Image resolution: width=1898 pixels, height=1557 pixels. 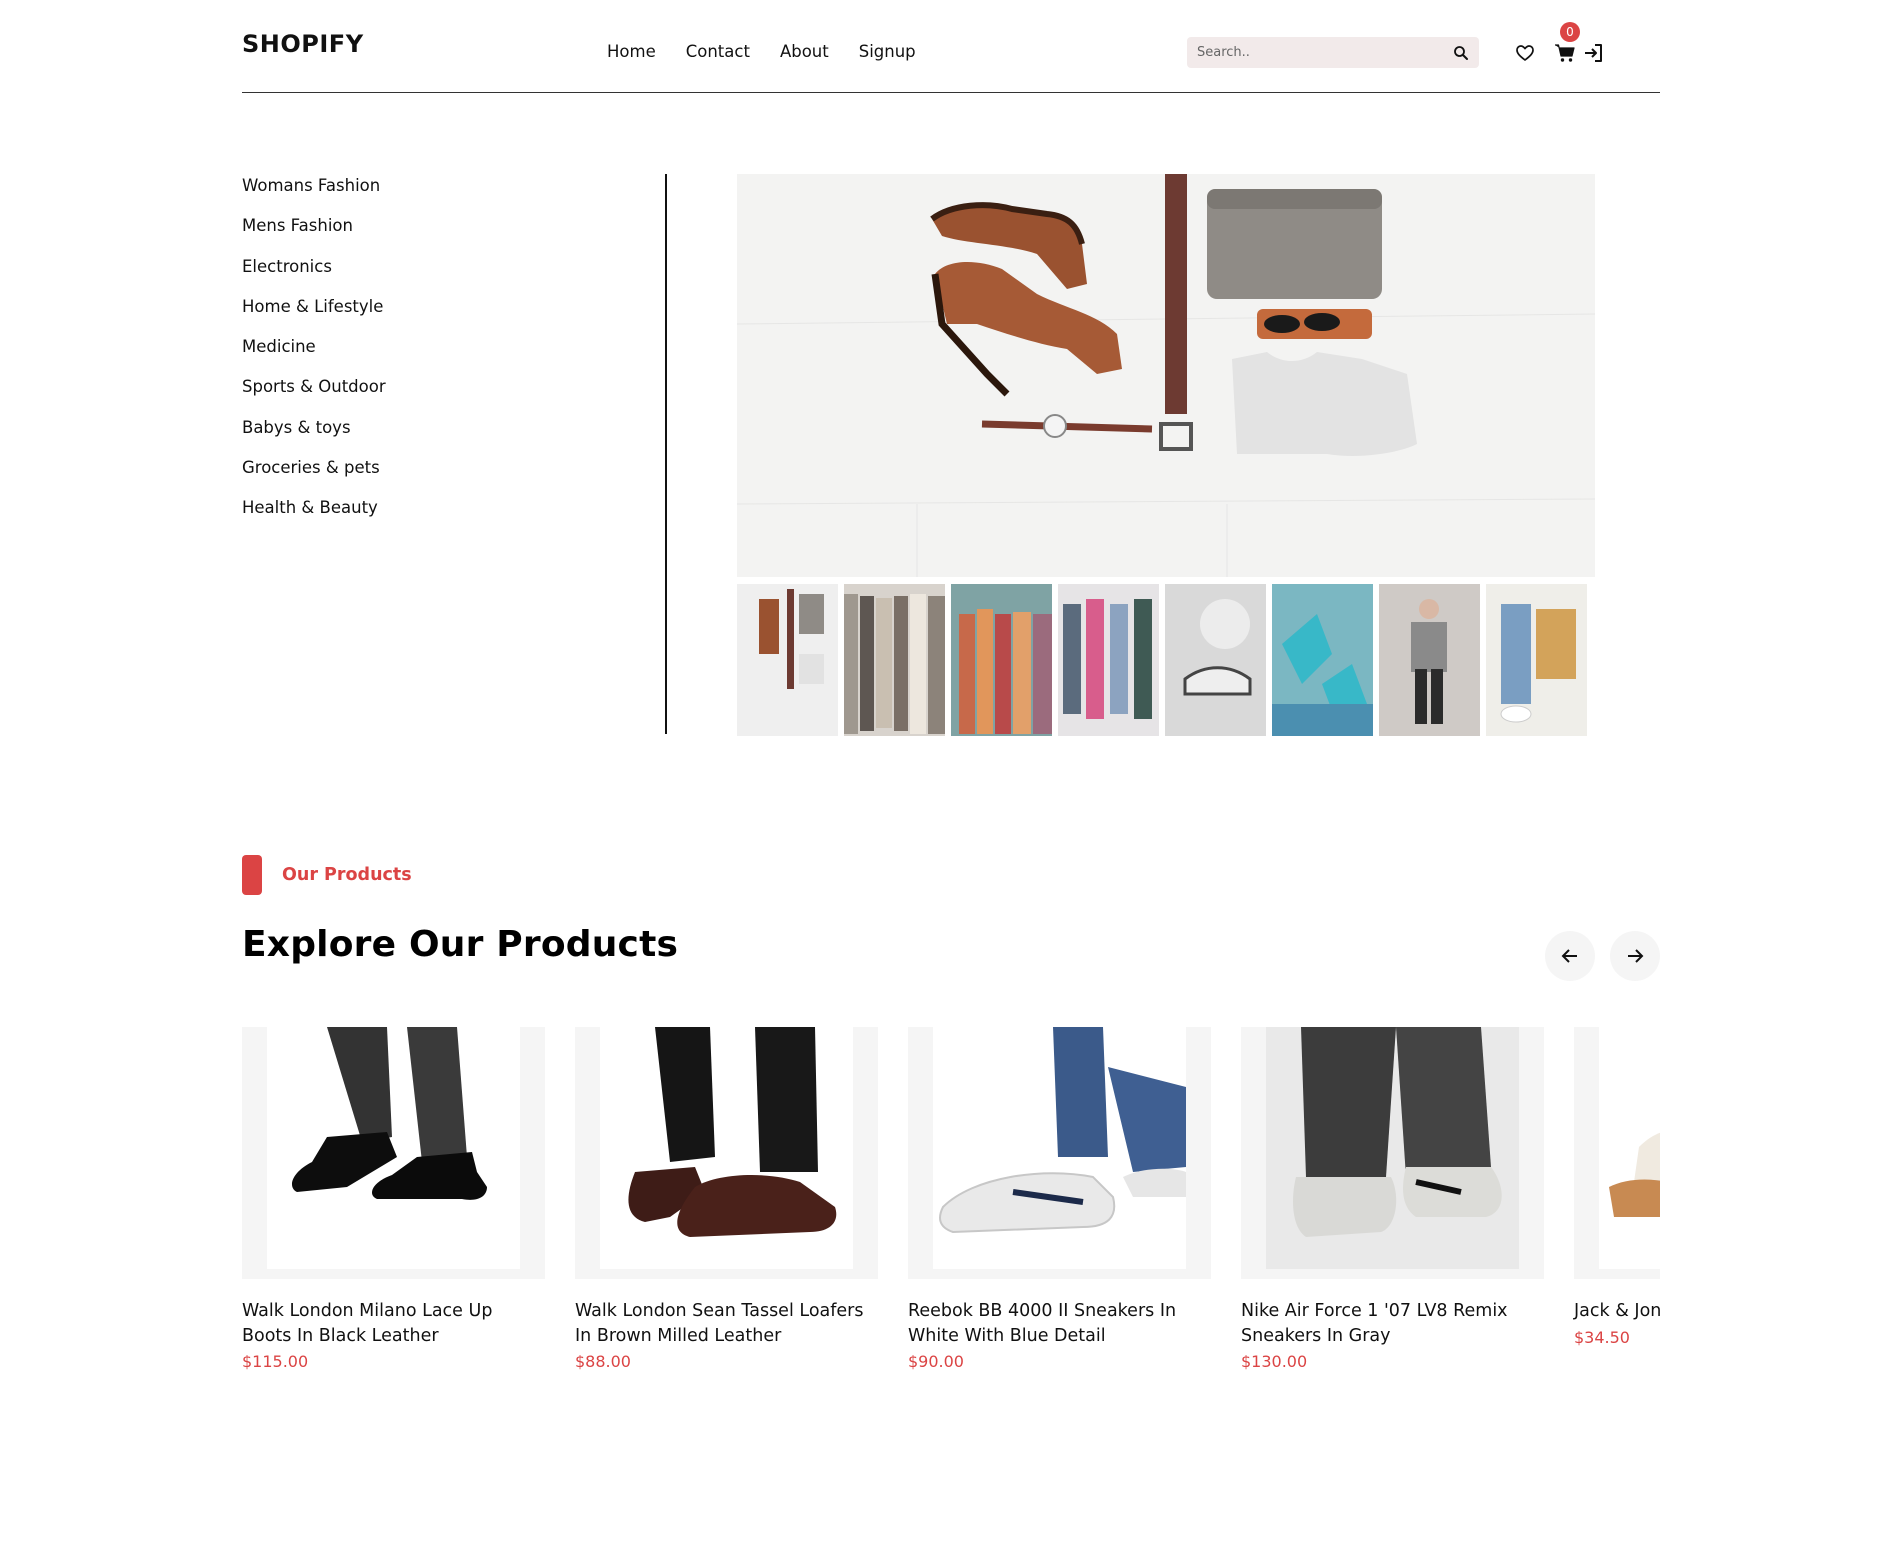 I want to click on arrow-left-icon, so click(x=1569, y=956).